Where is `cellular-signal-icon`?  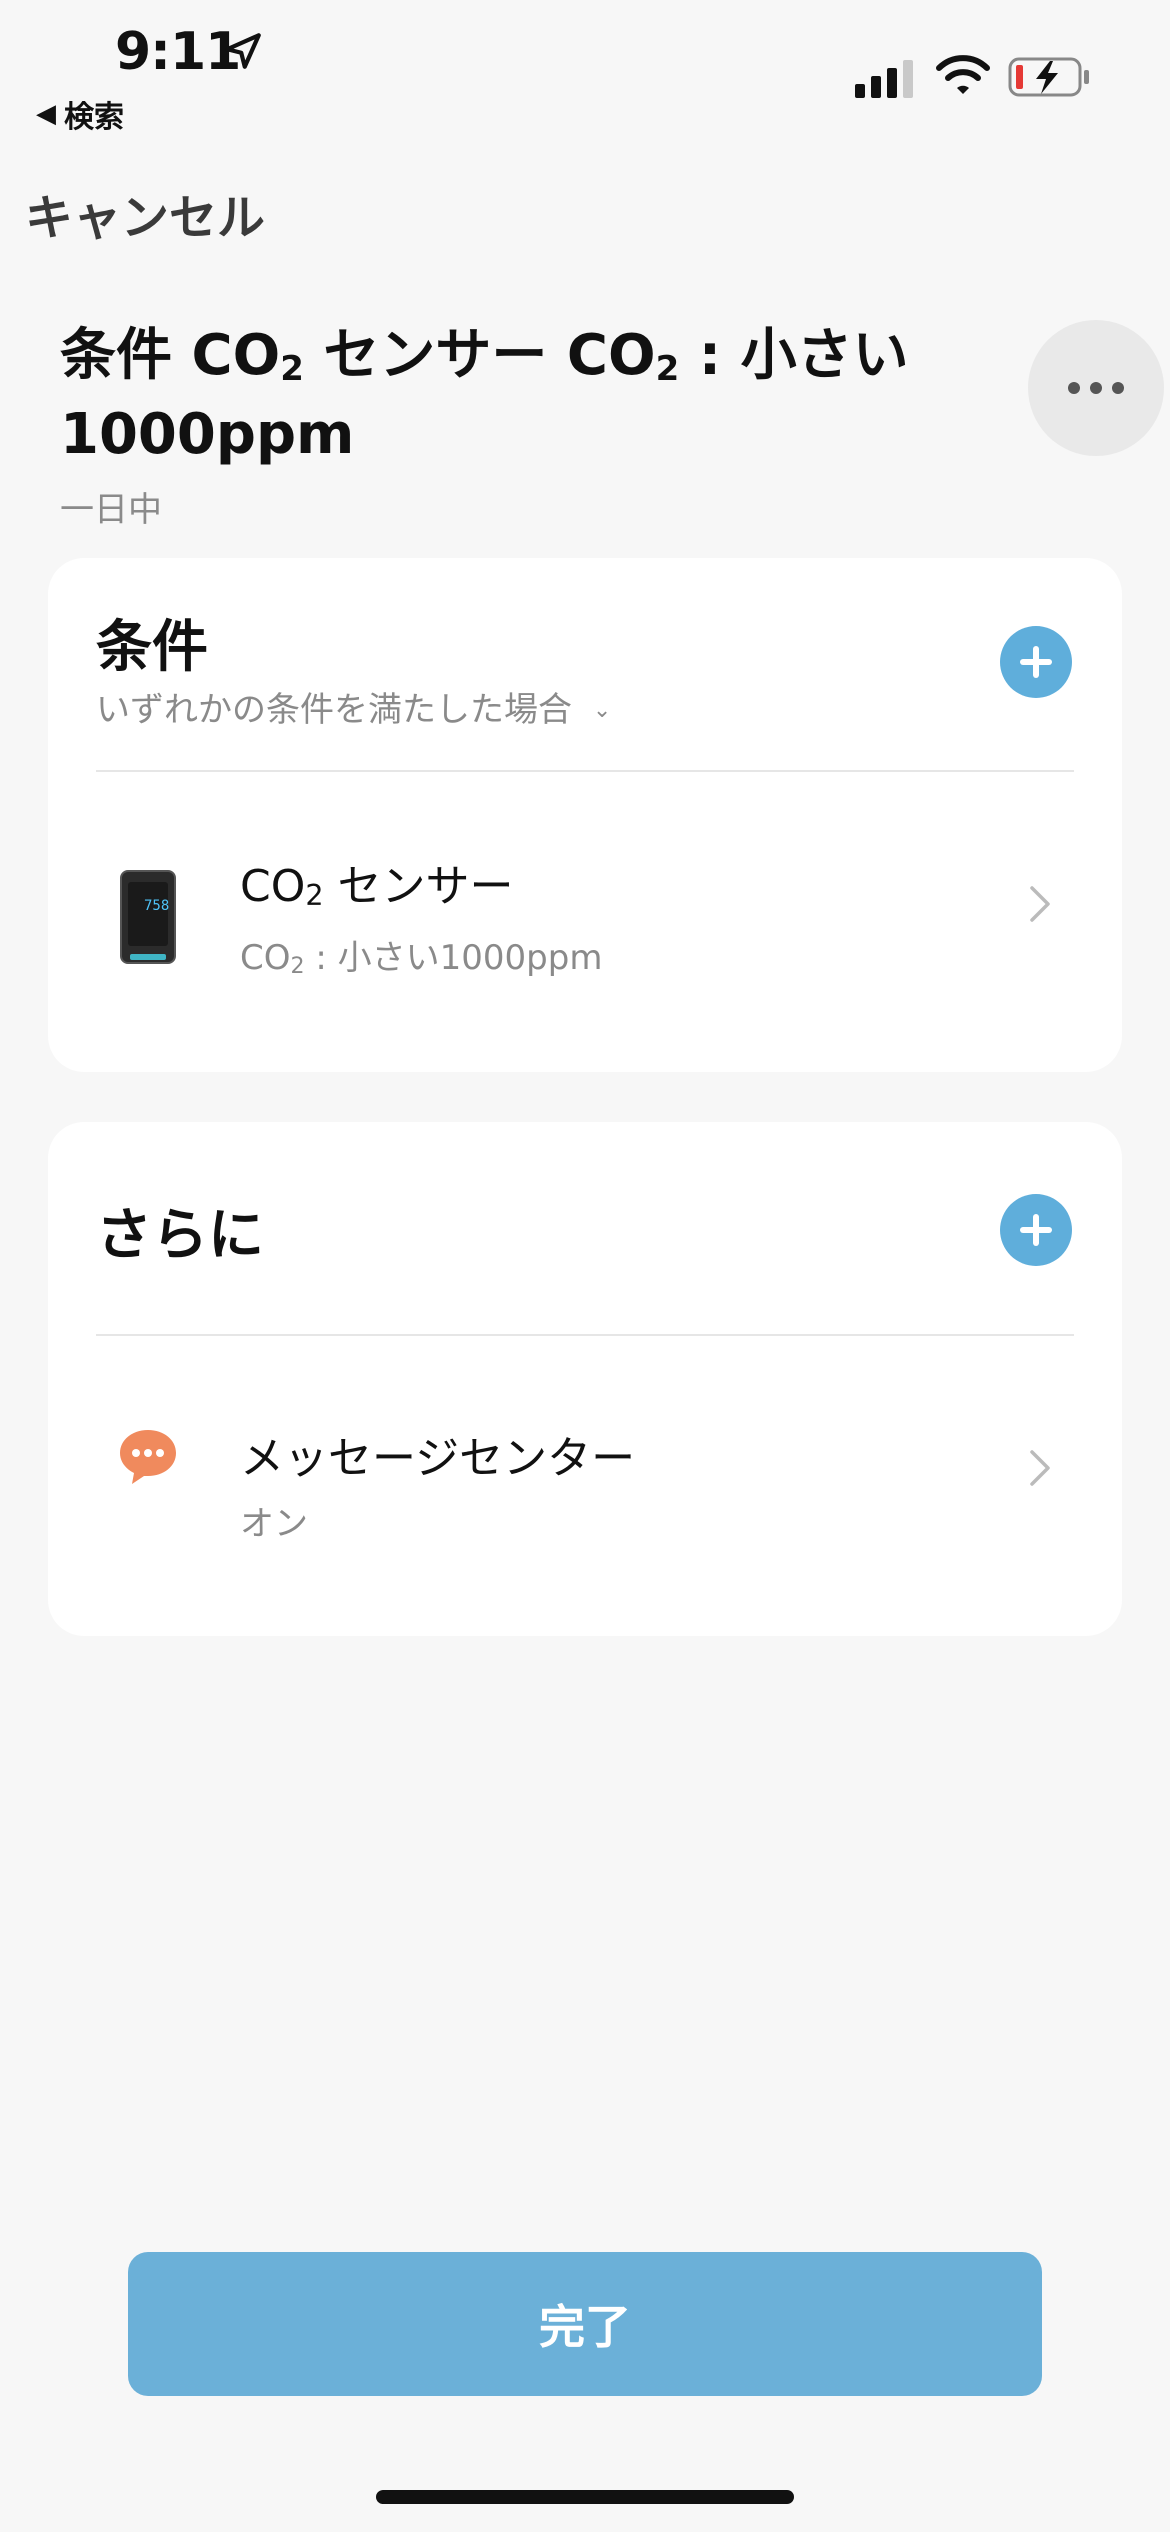
cellular-signal-icon is located at coordinates (884, 79).